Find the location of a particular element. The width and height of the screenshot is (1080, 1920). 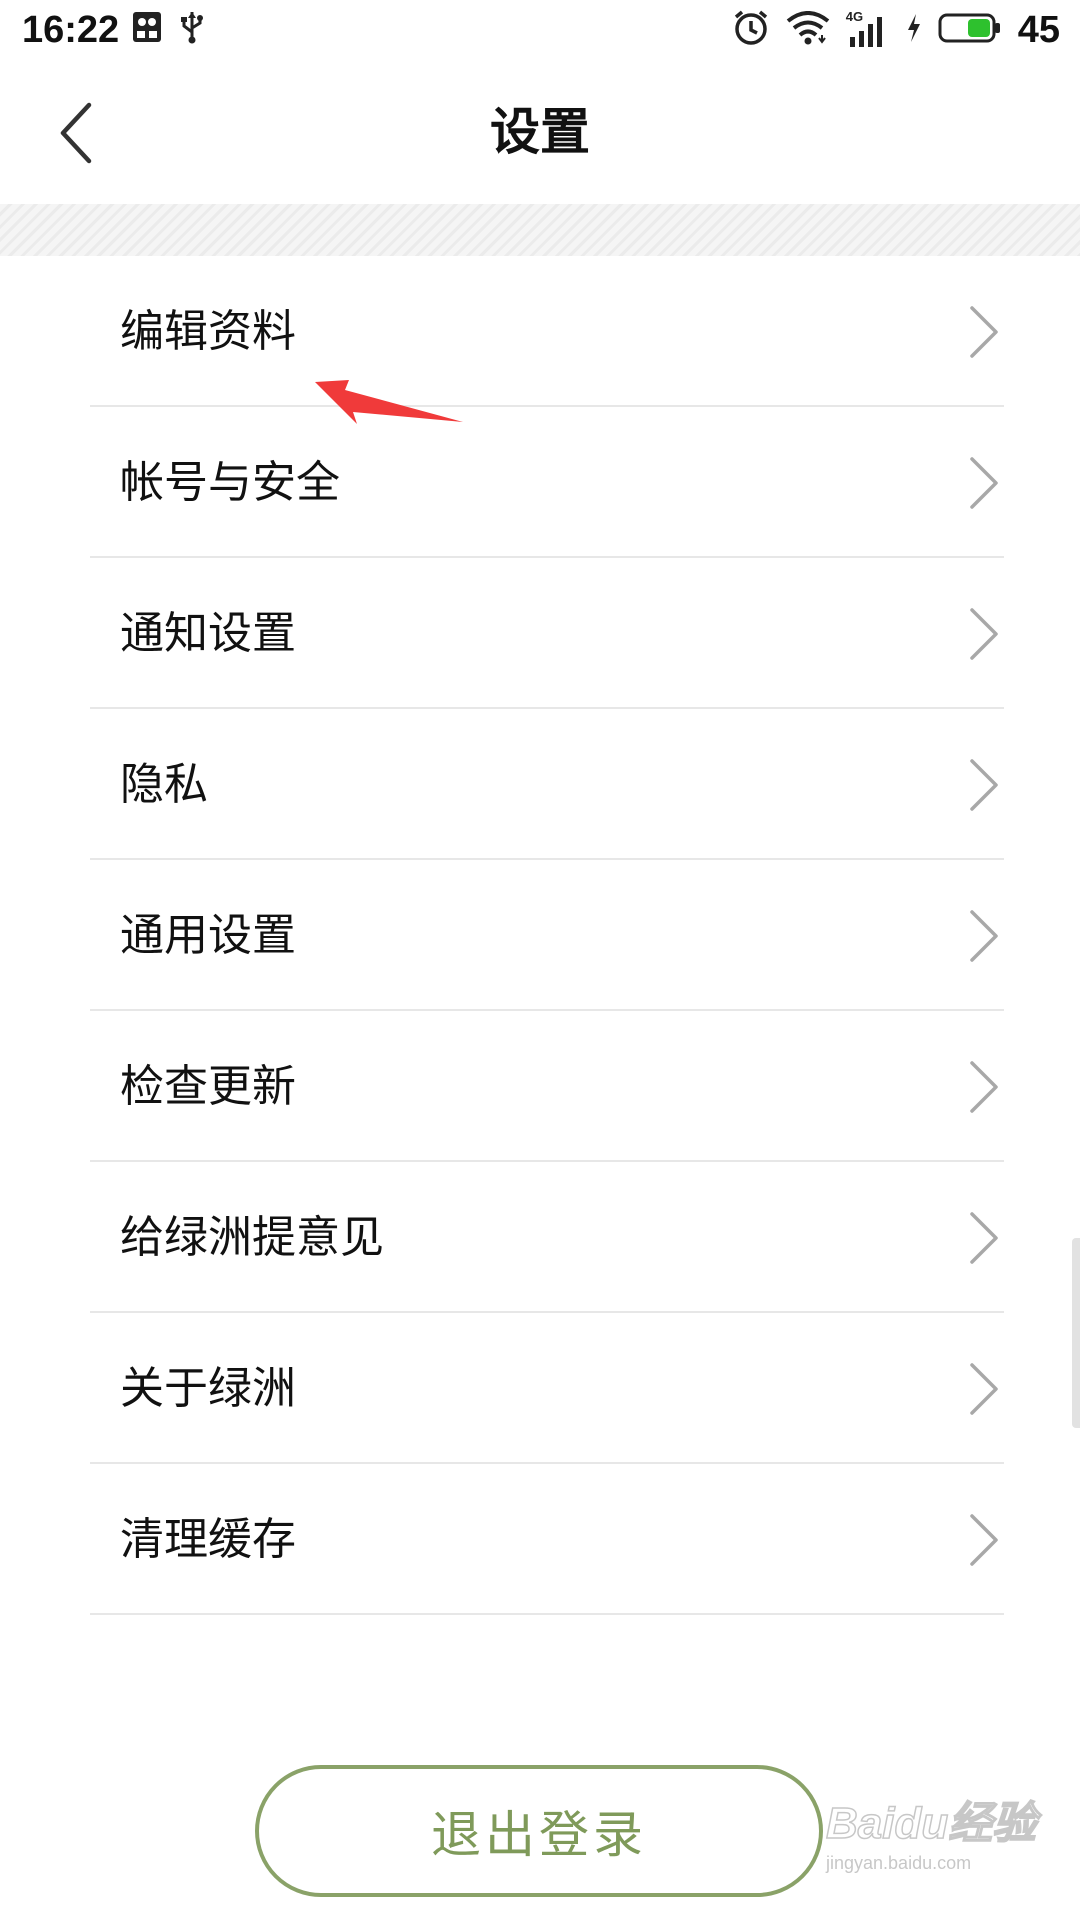

menu-item-general-settings: 通用设置 is located at coordinates (540, 935).